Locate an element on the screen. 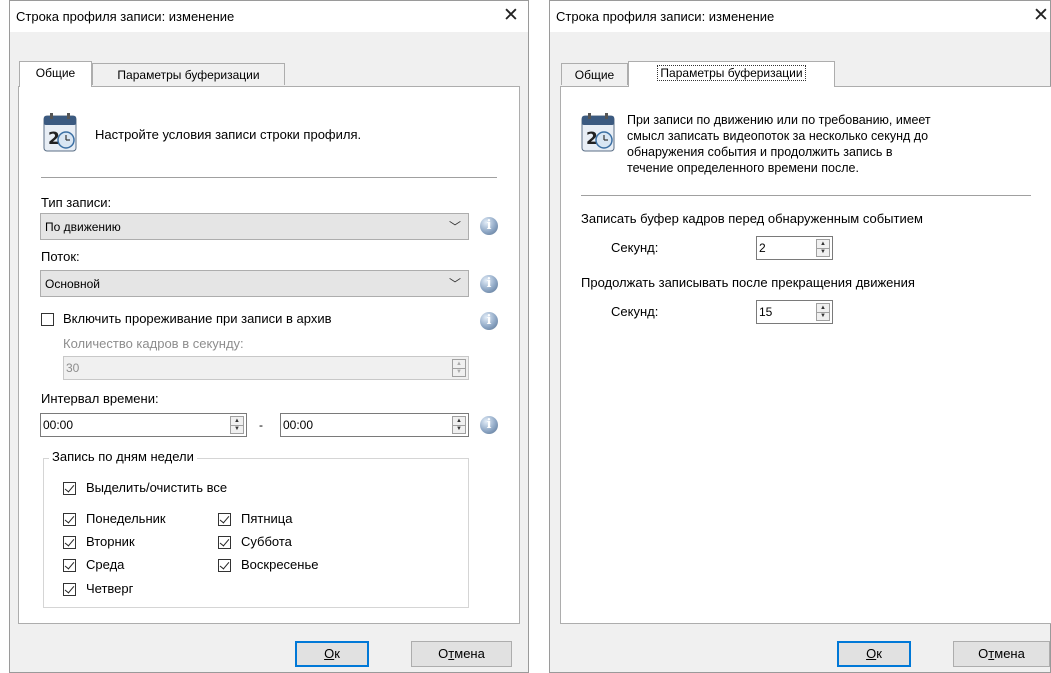  pre-buffer-seconds-stepper: 2 ▲ ▼ is located at coordinates (794, 248).